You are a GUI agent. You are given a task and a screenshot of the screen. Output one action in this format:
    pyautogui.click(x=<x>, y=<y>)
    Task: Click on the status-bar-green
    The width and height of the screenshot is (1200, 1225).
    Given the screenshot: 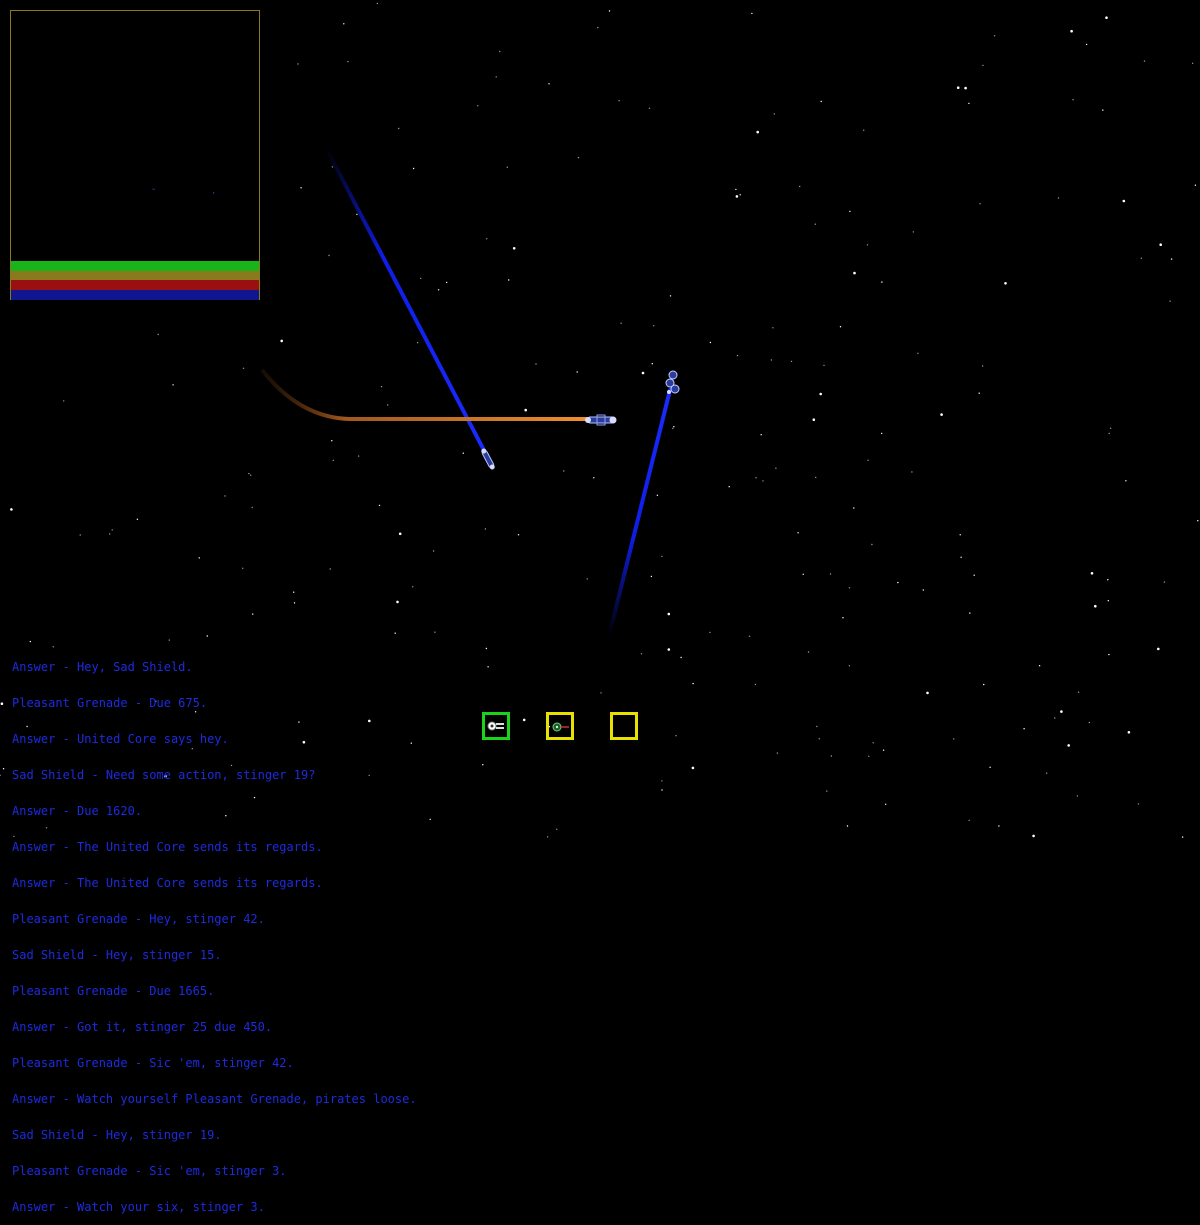 What is the action you would take?
    pyautogui.click(x=135, y=266)
    